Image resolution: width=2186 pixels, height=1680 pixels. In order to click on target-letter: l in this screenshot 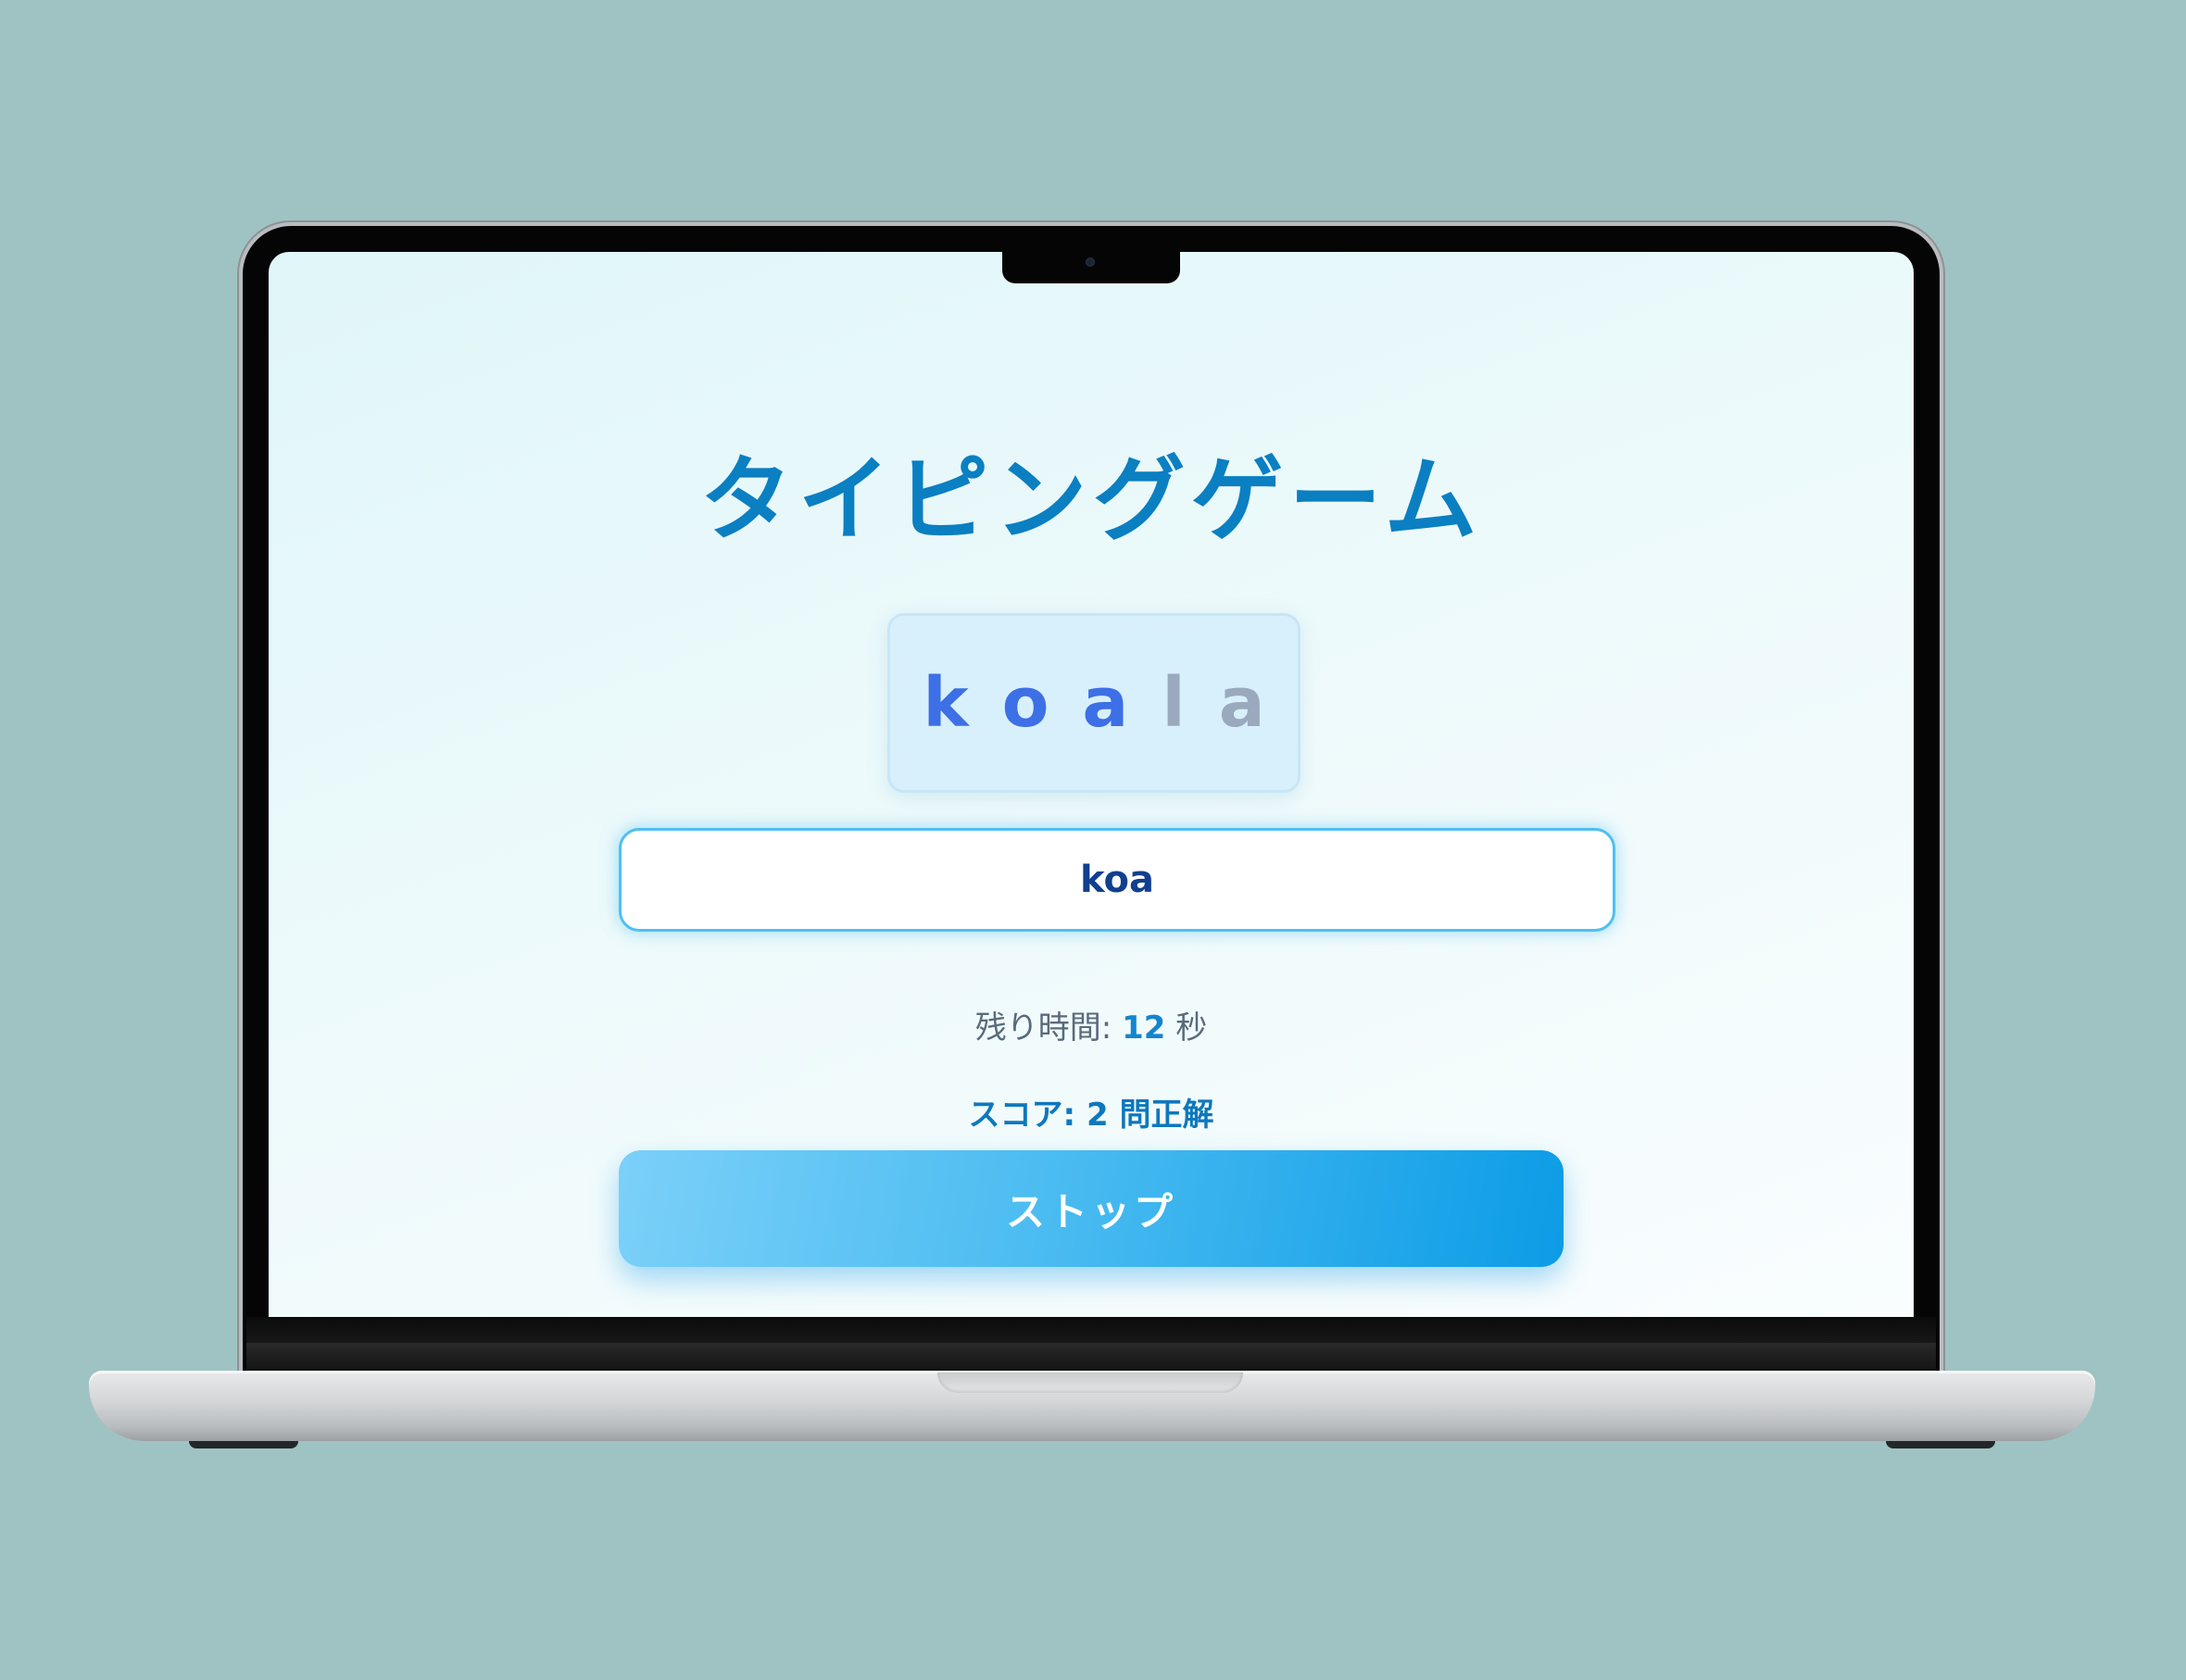, I will do `click(1174, 703)`.